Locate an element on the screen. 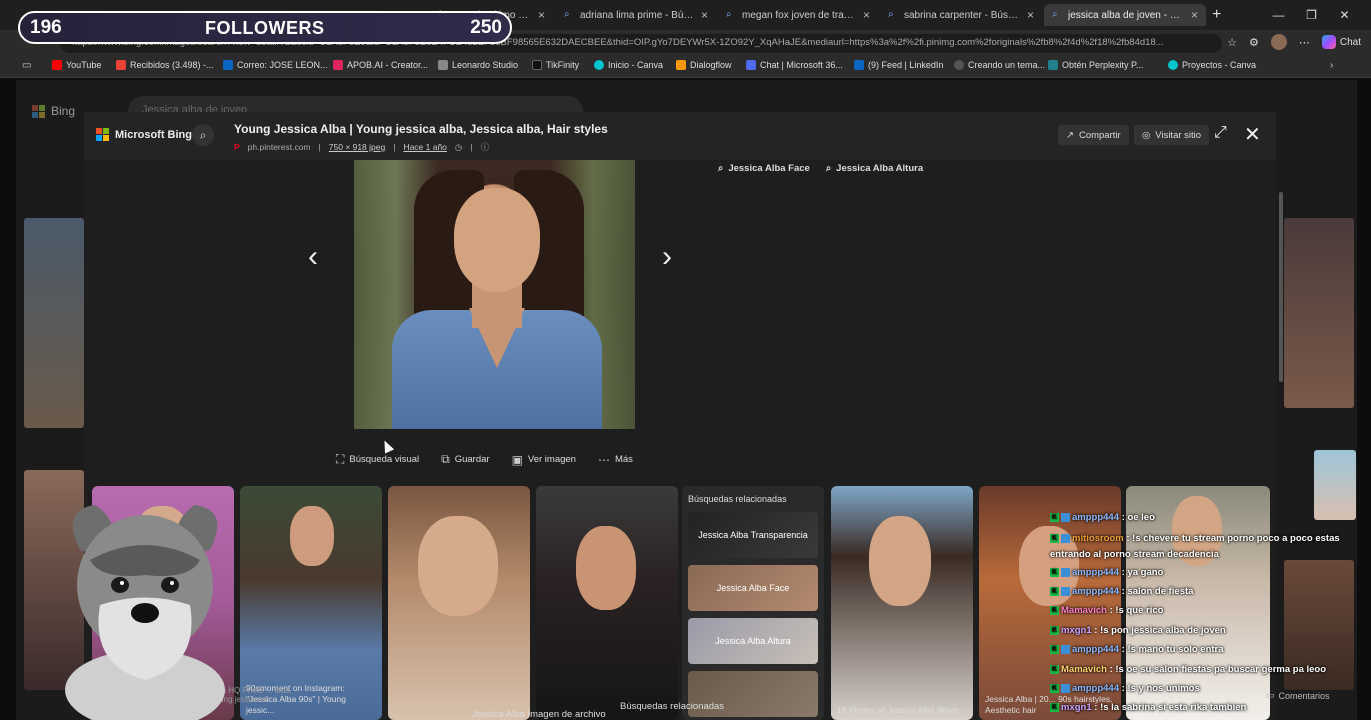 This screenshot has width=1371, height=720. bookmark-leonardo: Leonardo Studio is located at coordinates (478, 65).